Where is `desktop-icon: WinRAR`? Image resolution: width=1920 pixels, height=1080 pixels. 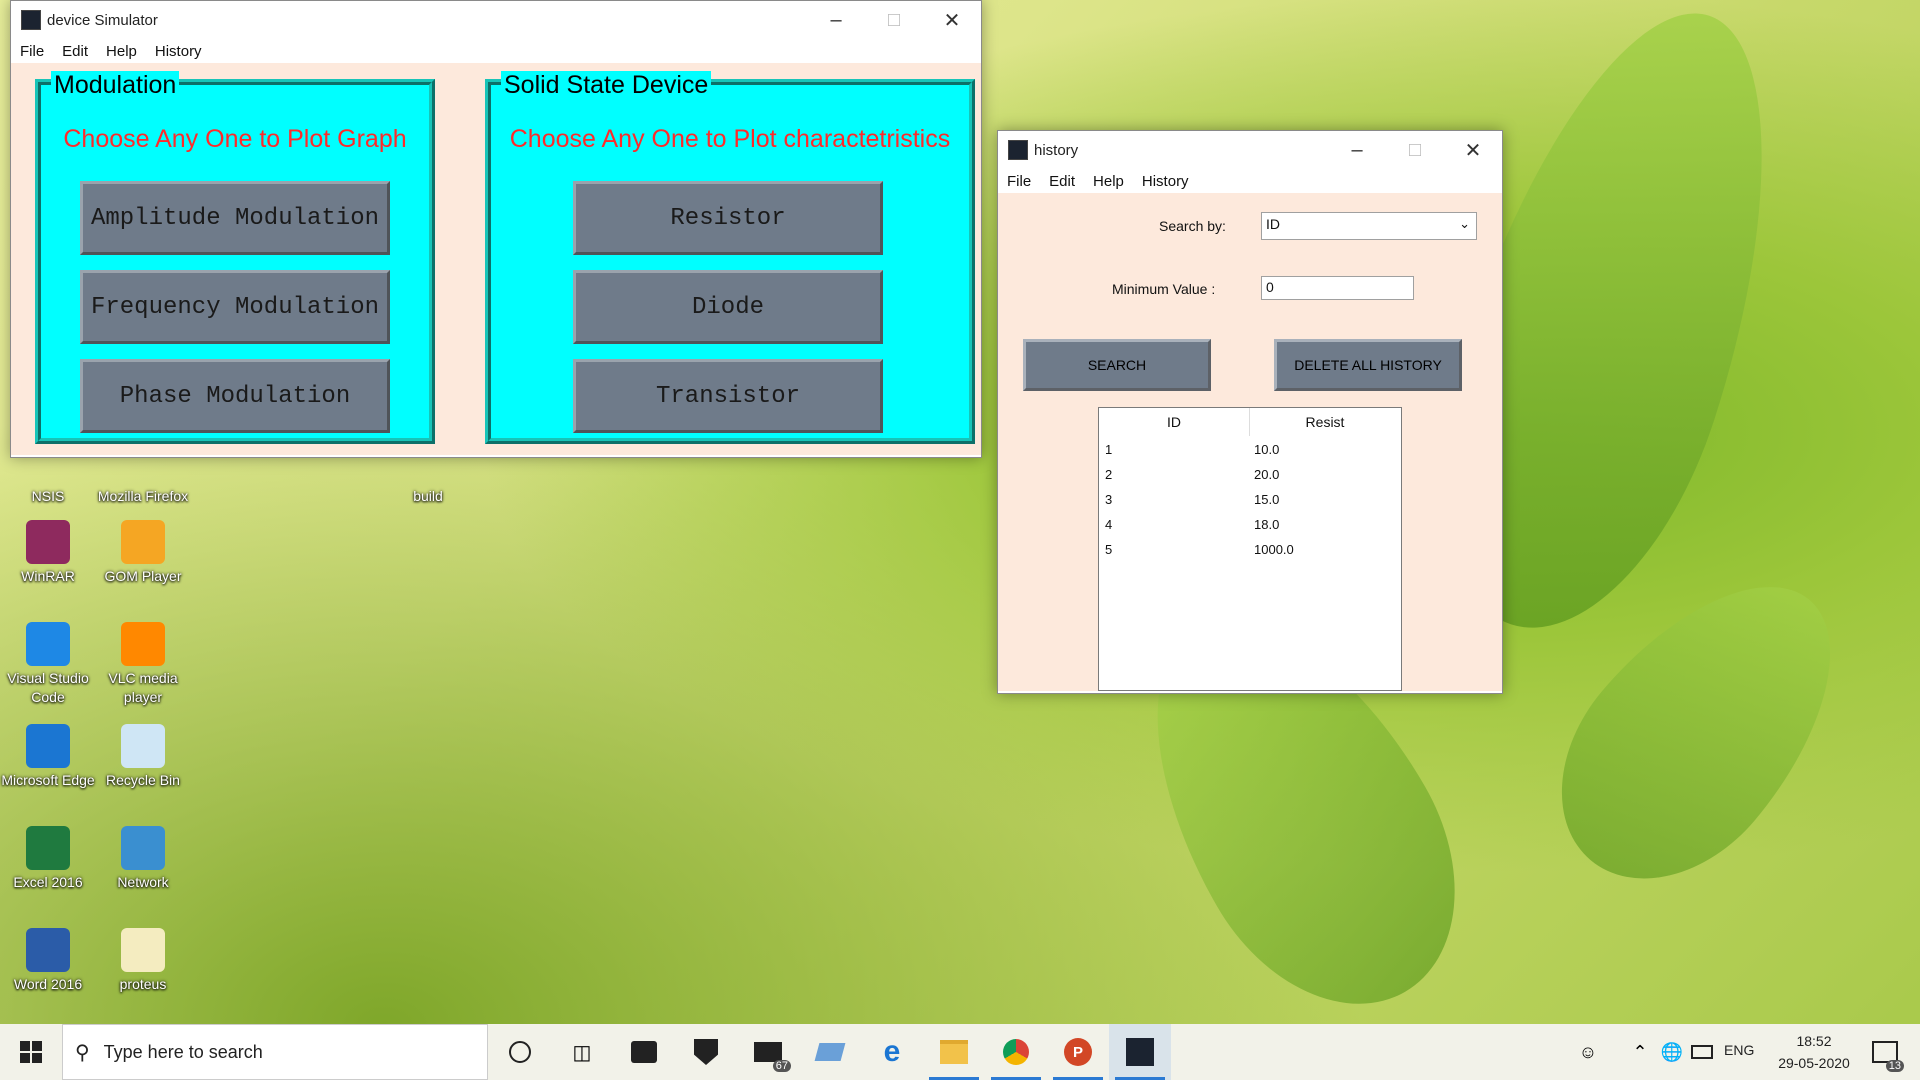 desktop-icon: WinRAR is located at coordinates (48, 553).